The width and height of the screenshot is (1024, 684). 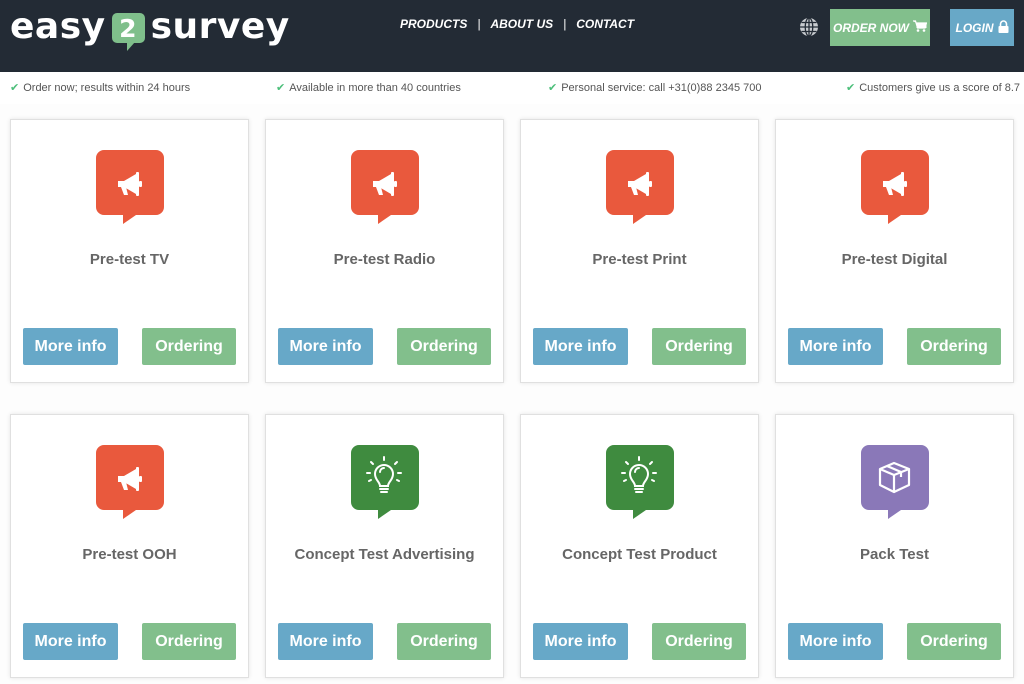 I want to click on product-card: Pre-test Print More info Ordering, so click(x=639, y=251).